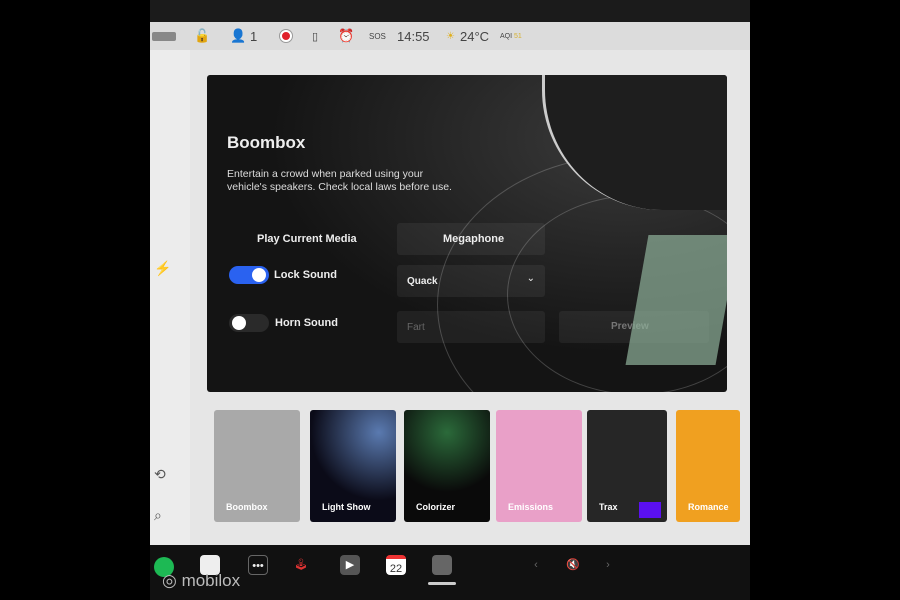  I want to click on lightning-icon: ⚡, so click(162, 268).